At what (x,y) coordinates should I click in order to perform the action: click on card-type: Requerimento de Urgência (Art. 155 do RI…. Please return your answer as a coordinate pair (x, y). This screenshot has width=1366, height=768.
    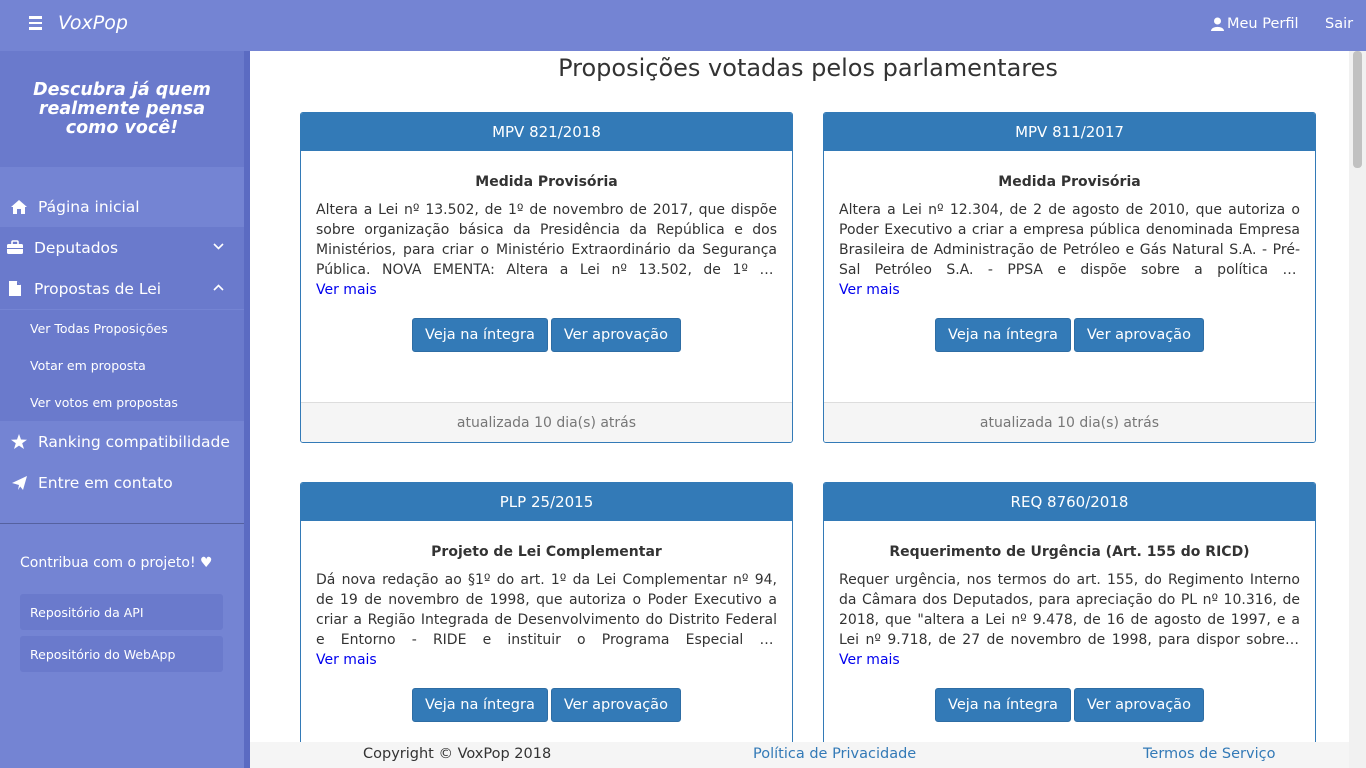
    Looking at the image, I should click on (1069, 552).